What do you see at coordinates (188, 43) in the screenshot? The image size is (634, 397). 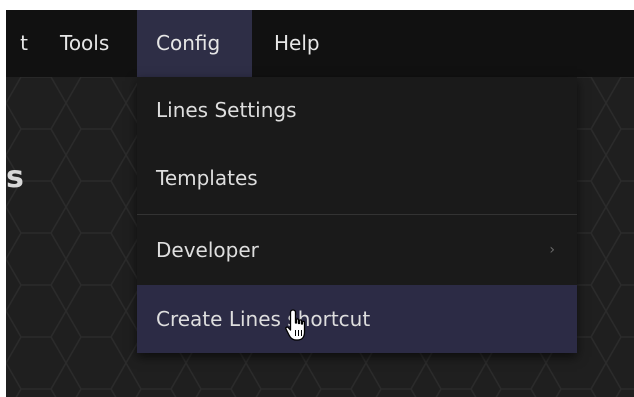 I see `menu-config-label: Config` at bounding box center [188, 43].